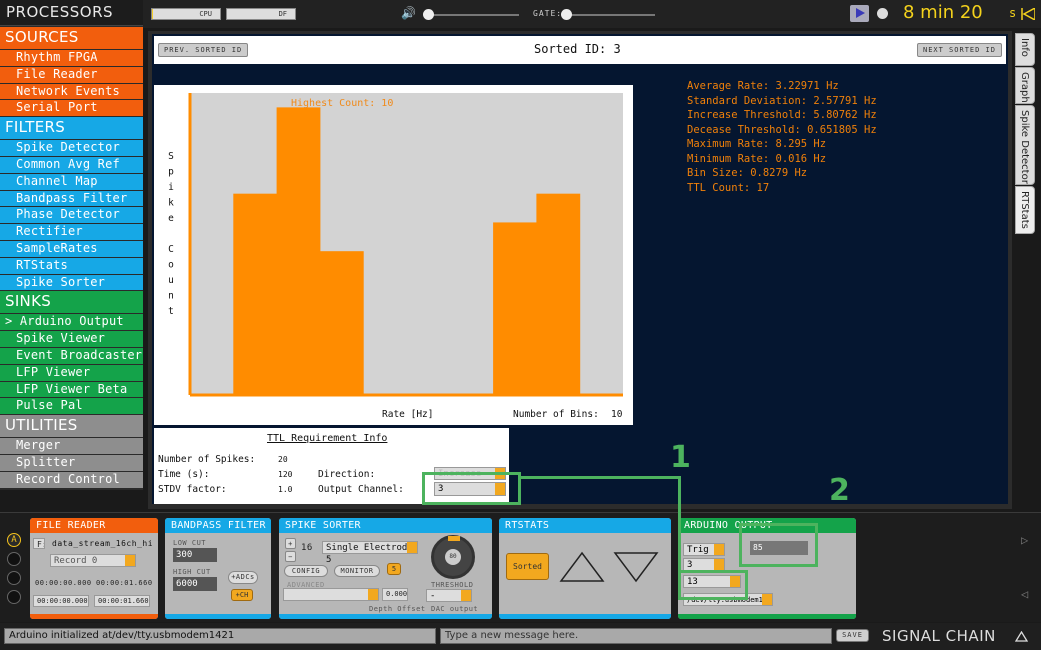  What do you see at coordinates (71, 426) in the screenshot?
I see `utilities-category: UTILITIES` at bounding box center [71, 426].